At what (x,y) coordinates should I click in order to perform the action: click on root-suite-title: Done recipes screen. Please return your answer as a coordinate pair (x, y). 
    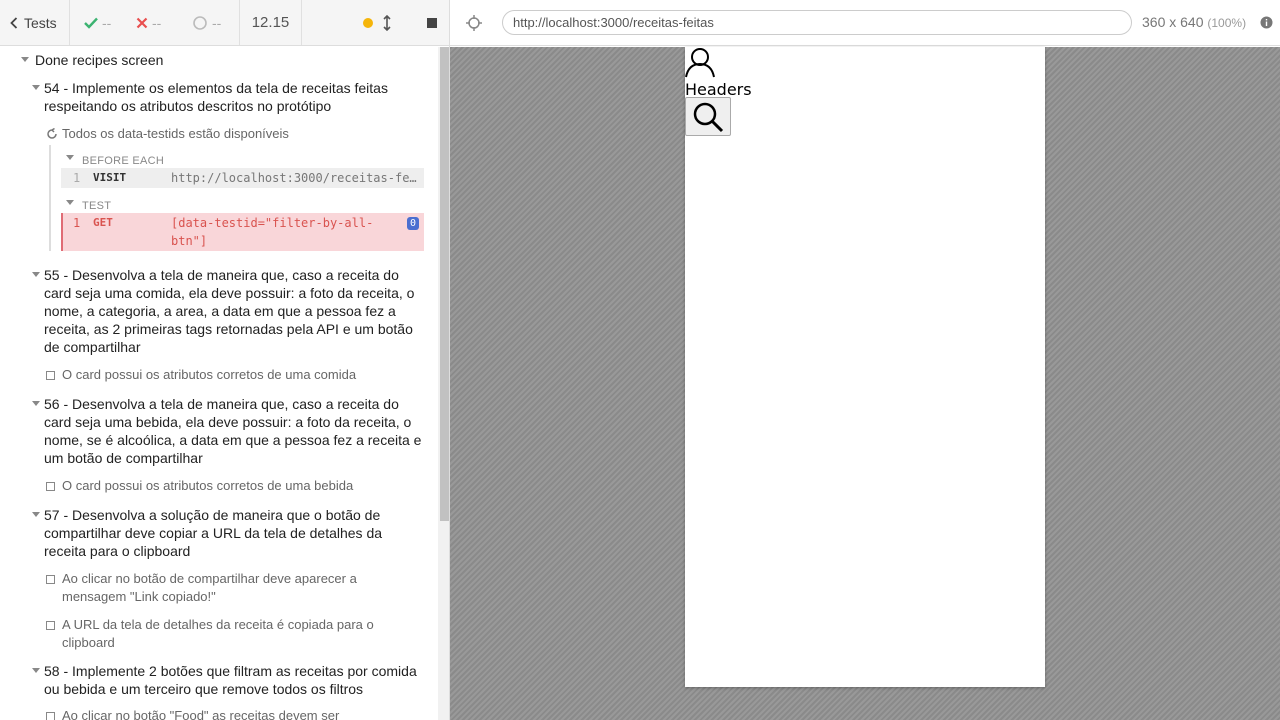
    Looking at the image, I should click on (99, 60).